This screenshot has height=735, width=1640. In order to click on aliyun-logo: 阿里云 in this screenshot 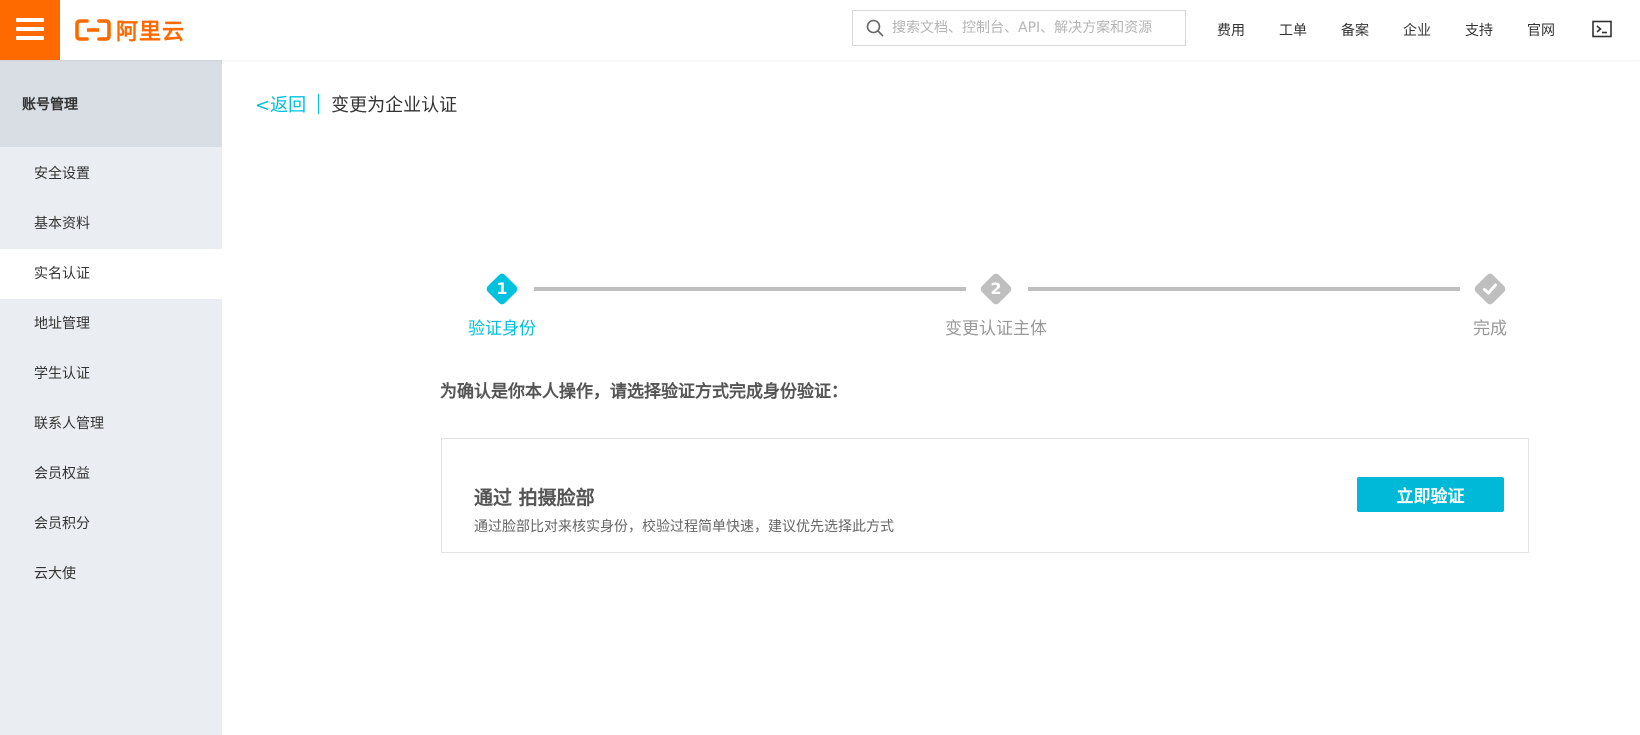, I will do `click(130, 30)`.